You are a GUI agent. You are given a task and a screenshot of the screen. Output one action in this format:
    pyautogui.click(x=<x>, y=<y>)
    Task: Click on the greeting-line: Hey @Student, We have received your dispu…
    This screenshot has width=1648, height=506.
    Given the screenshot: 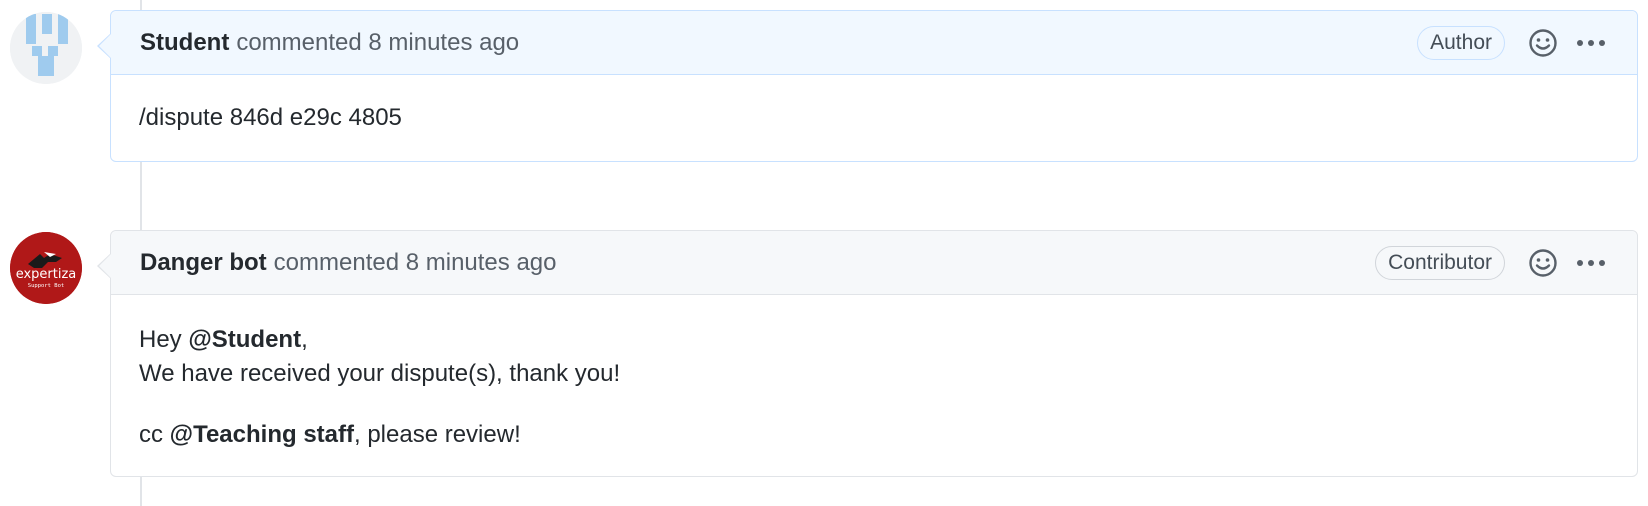 What is the action you would take?
    pyautogui.click(x=380, y=356)
    